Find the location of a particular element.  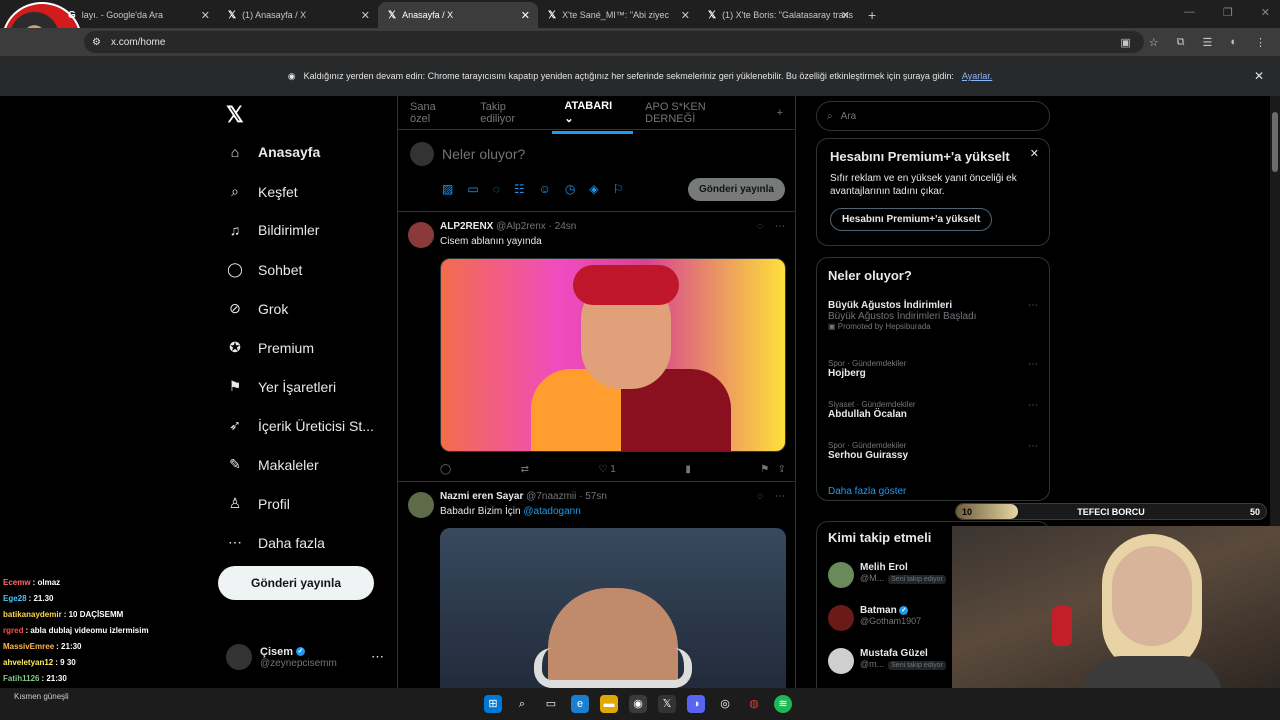

location-icon: ◈ is located at coordinates (593, 189).